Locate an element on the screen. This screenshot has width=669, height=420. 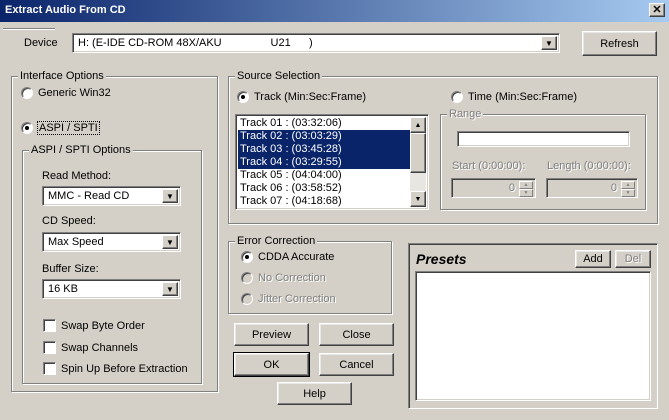
read-method-select: MMC - Read CD ▼ is located at coordinates (111, 196).